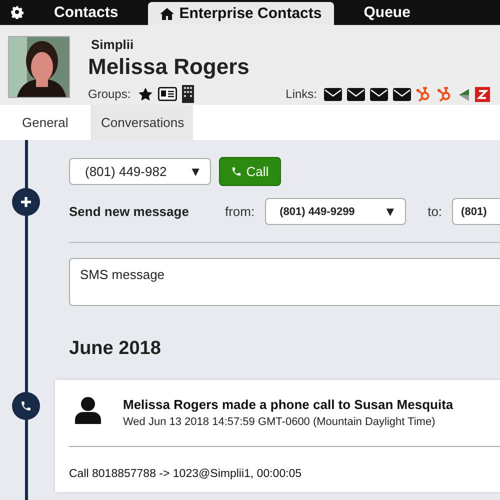 Image resolution: width=500 pixels, height=500 pixels. Describe the element at coordinates (279, 422) in the screenshot. I see `event-date: Wed Jun 13 2018 14:57:59 GMT-0600 (Mountain Daylight Time)` at that location.